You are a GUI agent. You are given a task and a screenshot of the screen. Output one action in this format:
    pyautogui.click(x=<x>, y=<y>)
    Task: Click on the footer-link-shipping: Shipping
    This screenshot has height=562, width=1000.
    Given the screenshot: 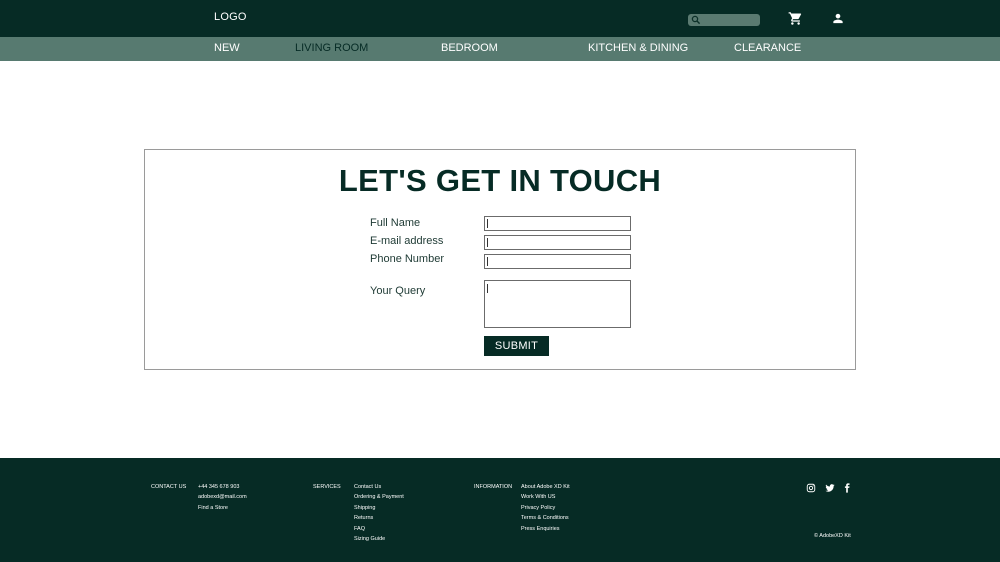 What is the action you would take?
    pyautogui.click(x=379, y=508)
    